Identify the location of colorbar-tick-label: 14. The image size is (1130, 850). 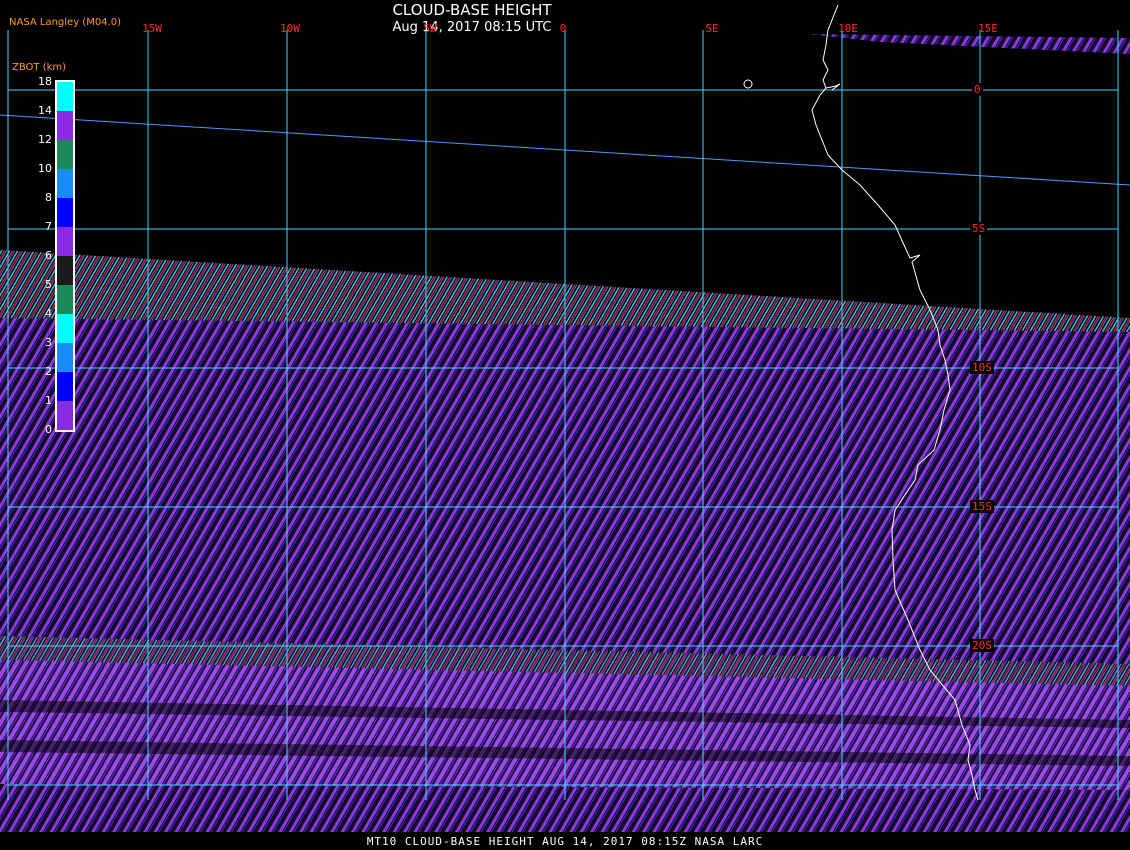
(45, 110).